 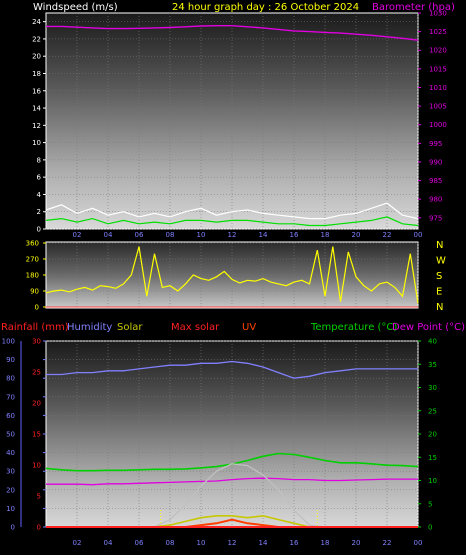 I want to click on y2-tick-label: 990, so click(x=435, y=162).